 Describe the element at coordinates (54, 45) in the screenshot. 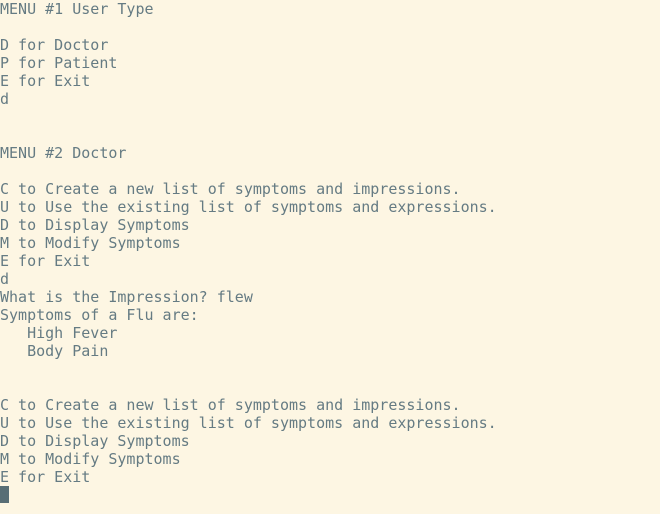

I see `menu1-option-doctor: D for Doctor` at that location.